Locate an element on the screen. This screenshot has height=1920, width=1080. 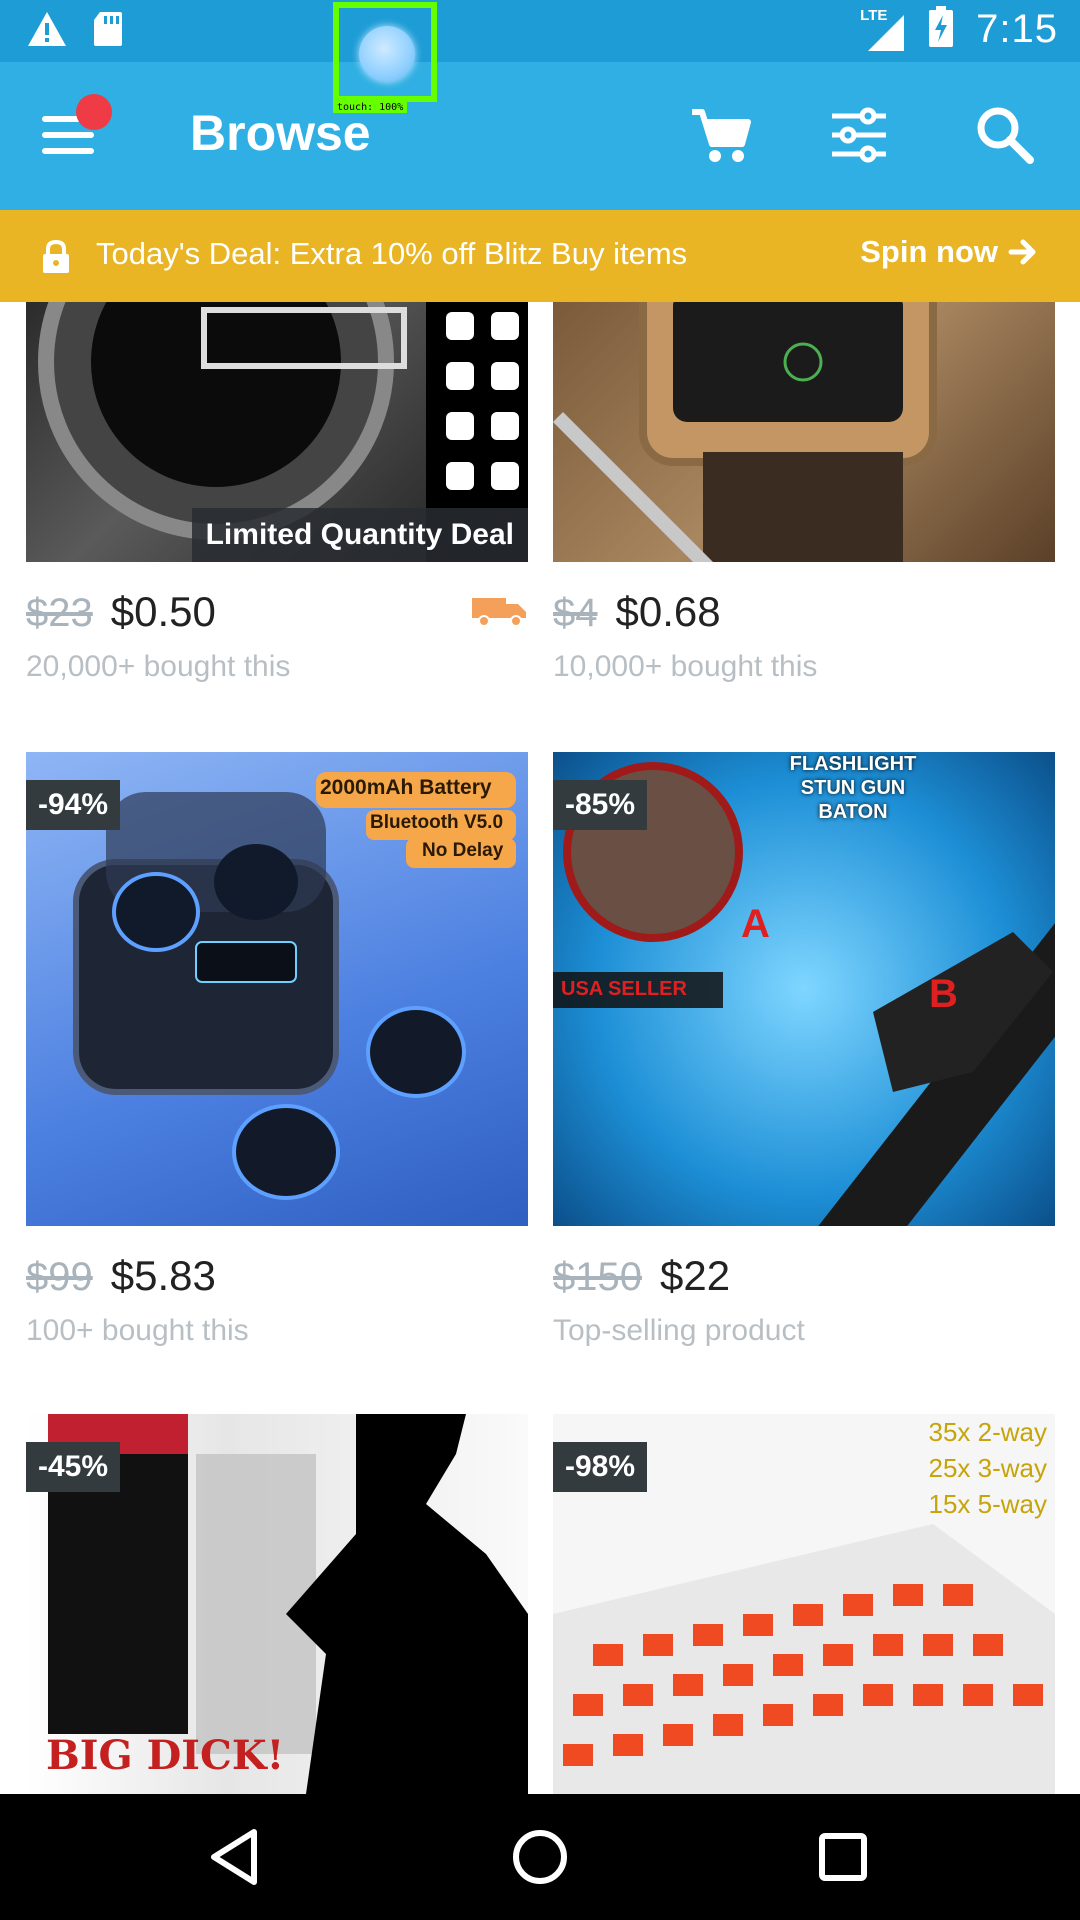
image-caption: Bluetooth V5.0 is located at coordinates (437, 822).